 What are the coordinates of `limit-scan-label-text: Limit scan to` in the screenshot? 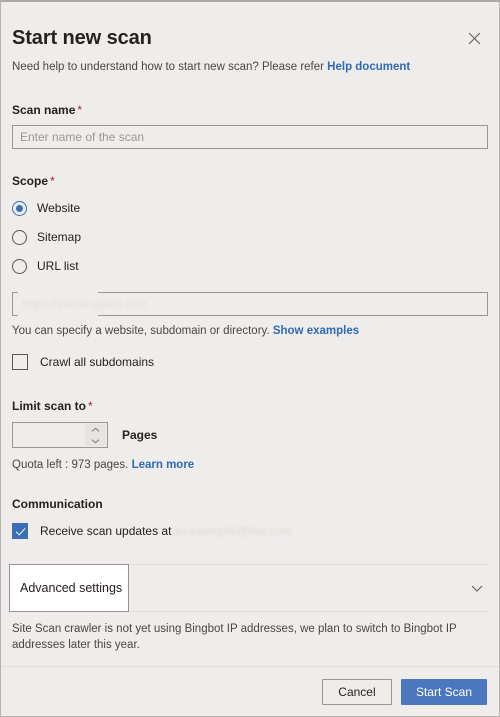 It's located at (49, 406).